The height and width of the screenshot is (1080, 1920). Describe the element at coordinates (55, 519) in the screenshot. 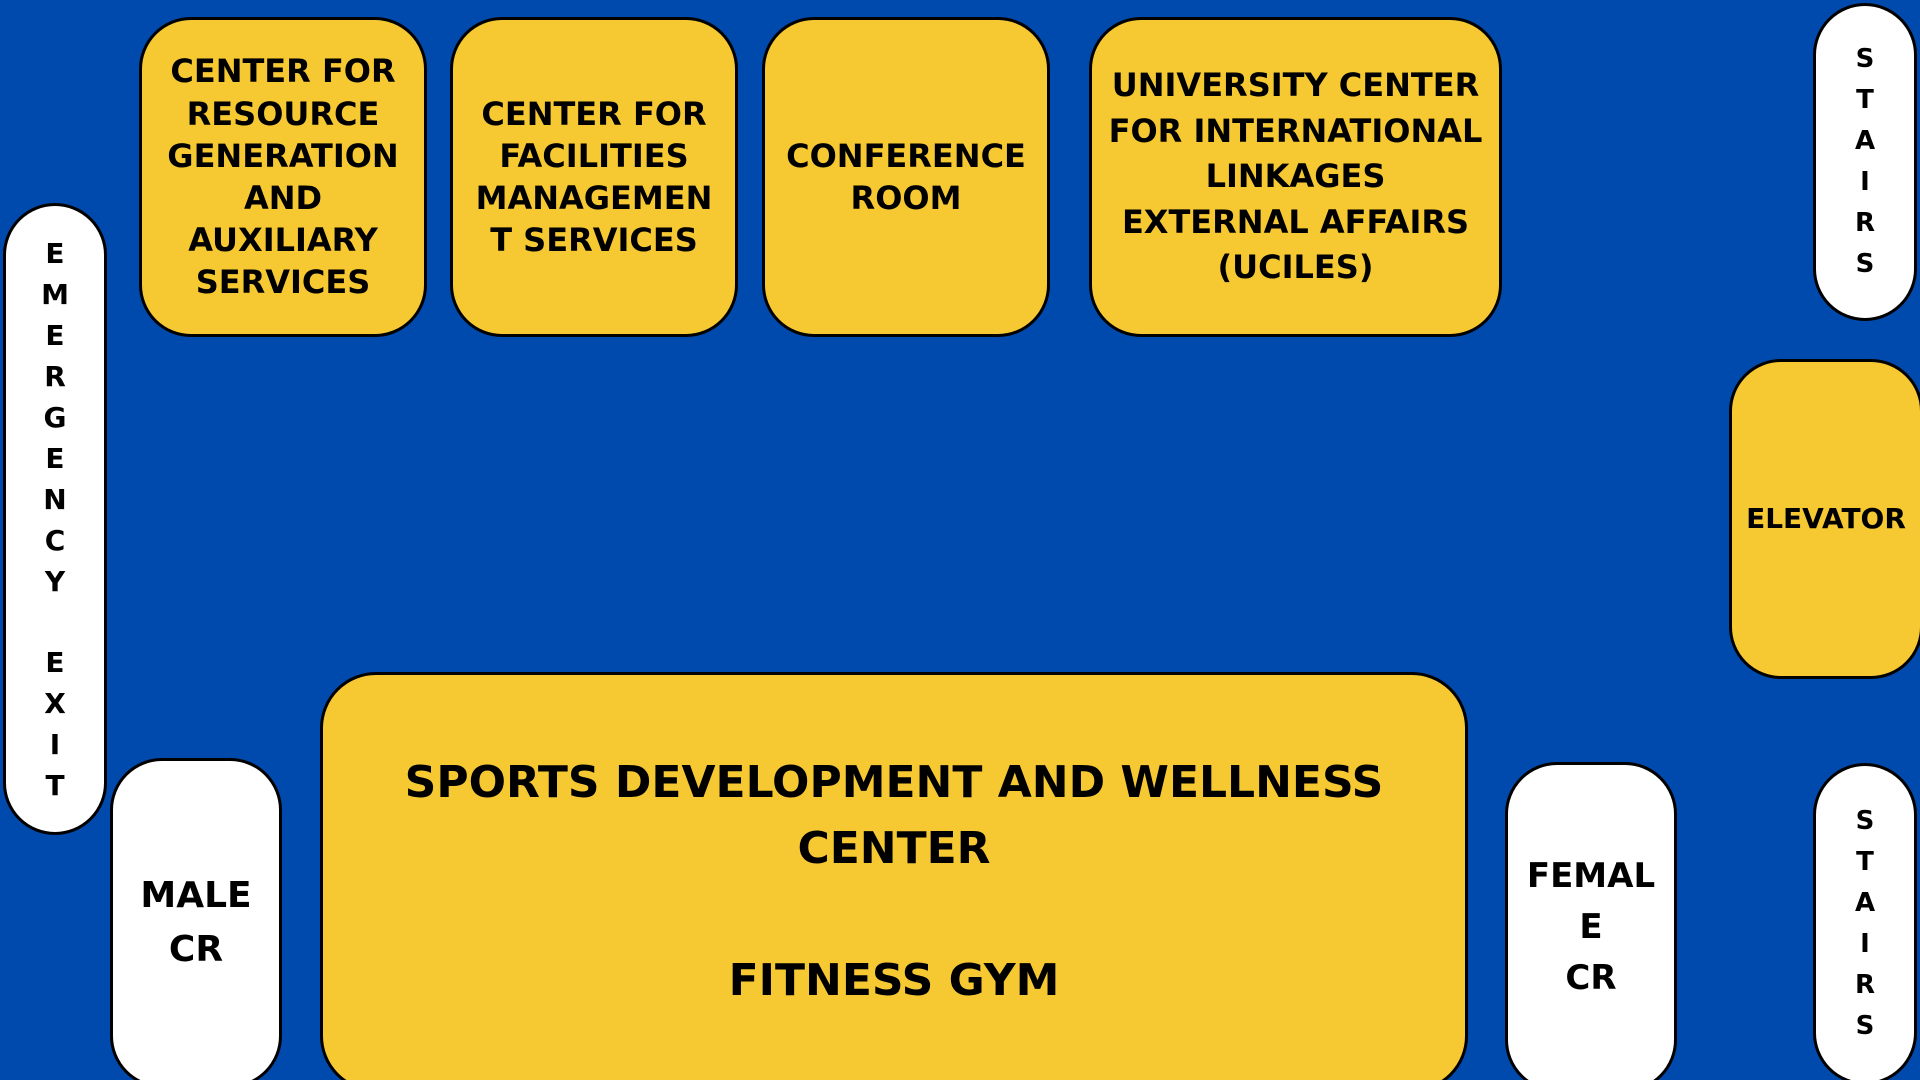

I see `emergency-exit: E M E R G E N C Y E X I T` at that location.